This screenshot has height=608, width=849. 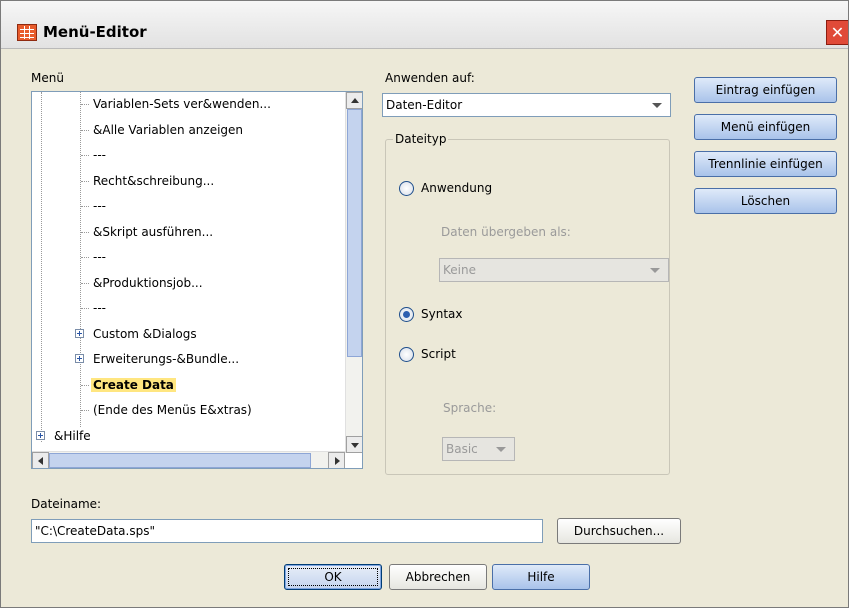 What do you see at coordinates (554, 270) in the screenshot?
I see `pass-data-select: Keine` at bounding box center [554, 270].